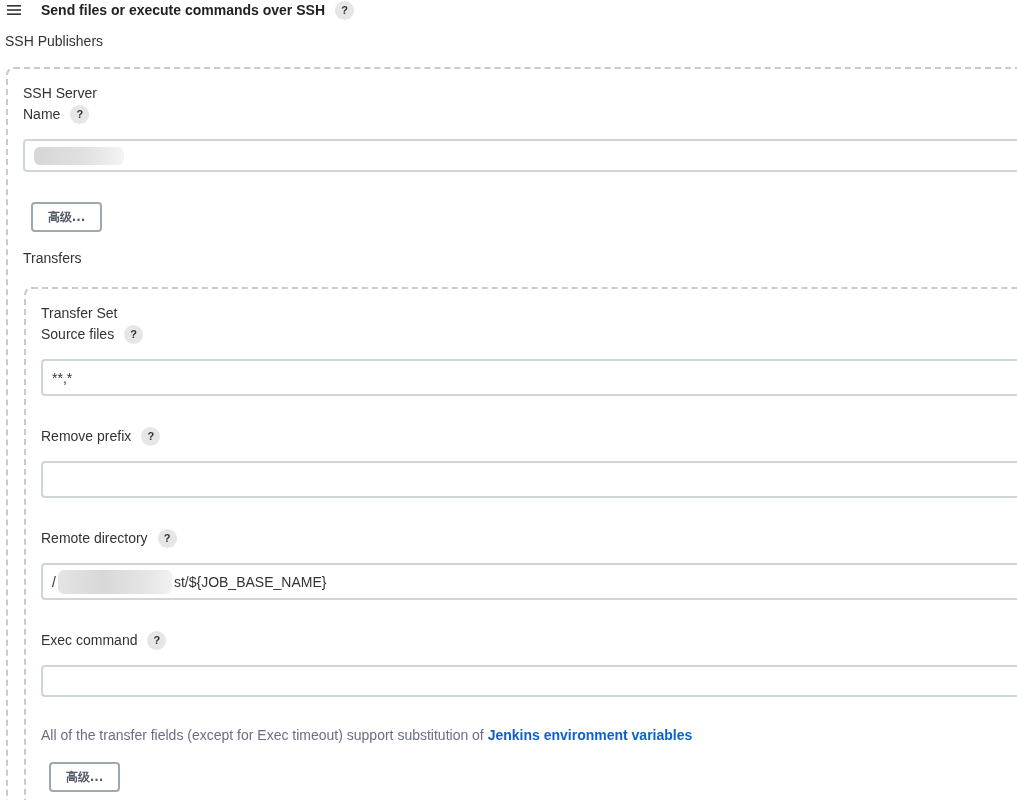 This screenshot has height=800, width=1017. What do you see at coordinates (86, 436) in the screenshot?
I see `field-label: Remove prefix` at bounding box center [86, 436].